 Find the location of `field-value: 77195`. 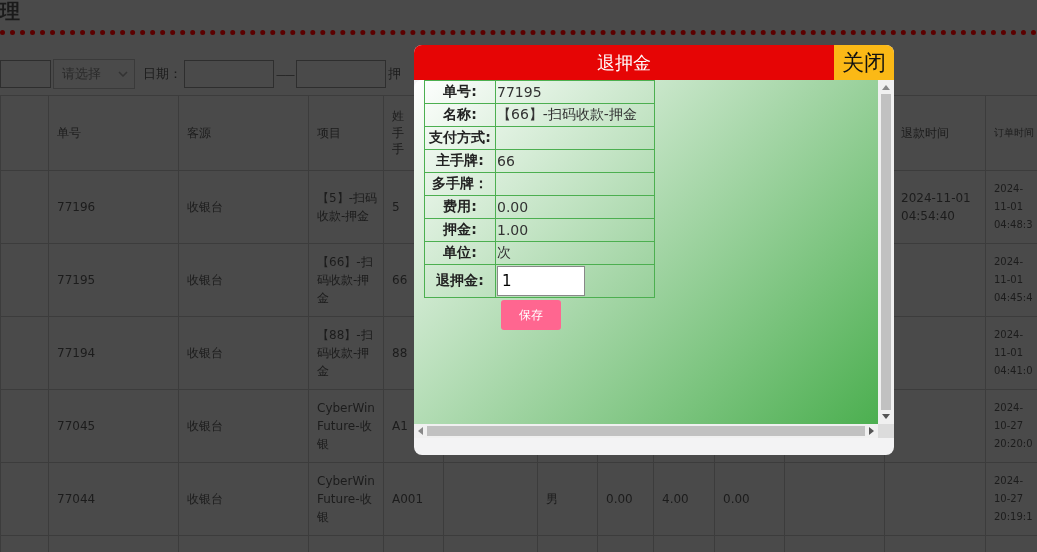

field-value: 77195 is located at coordinates (575, 92).